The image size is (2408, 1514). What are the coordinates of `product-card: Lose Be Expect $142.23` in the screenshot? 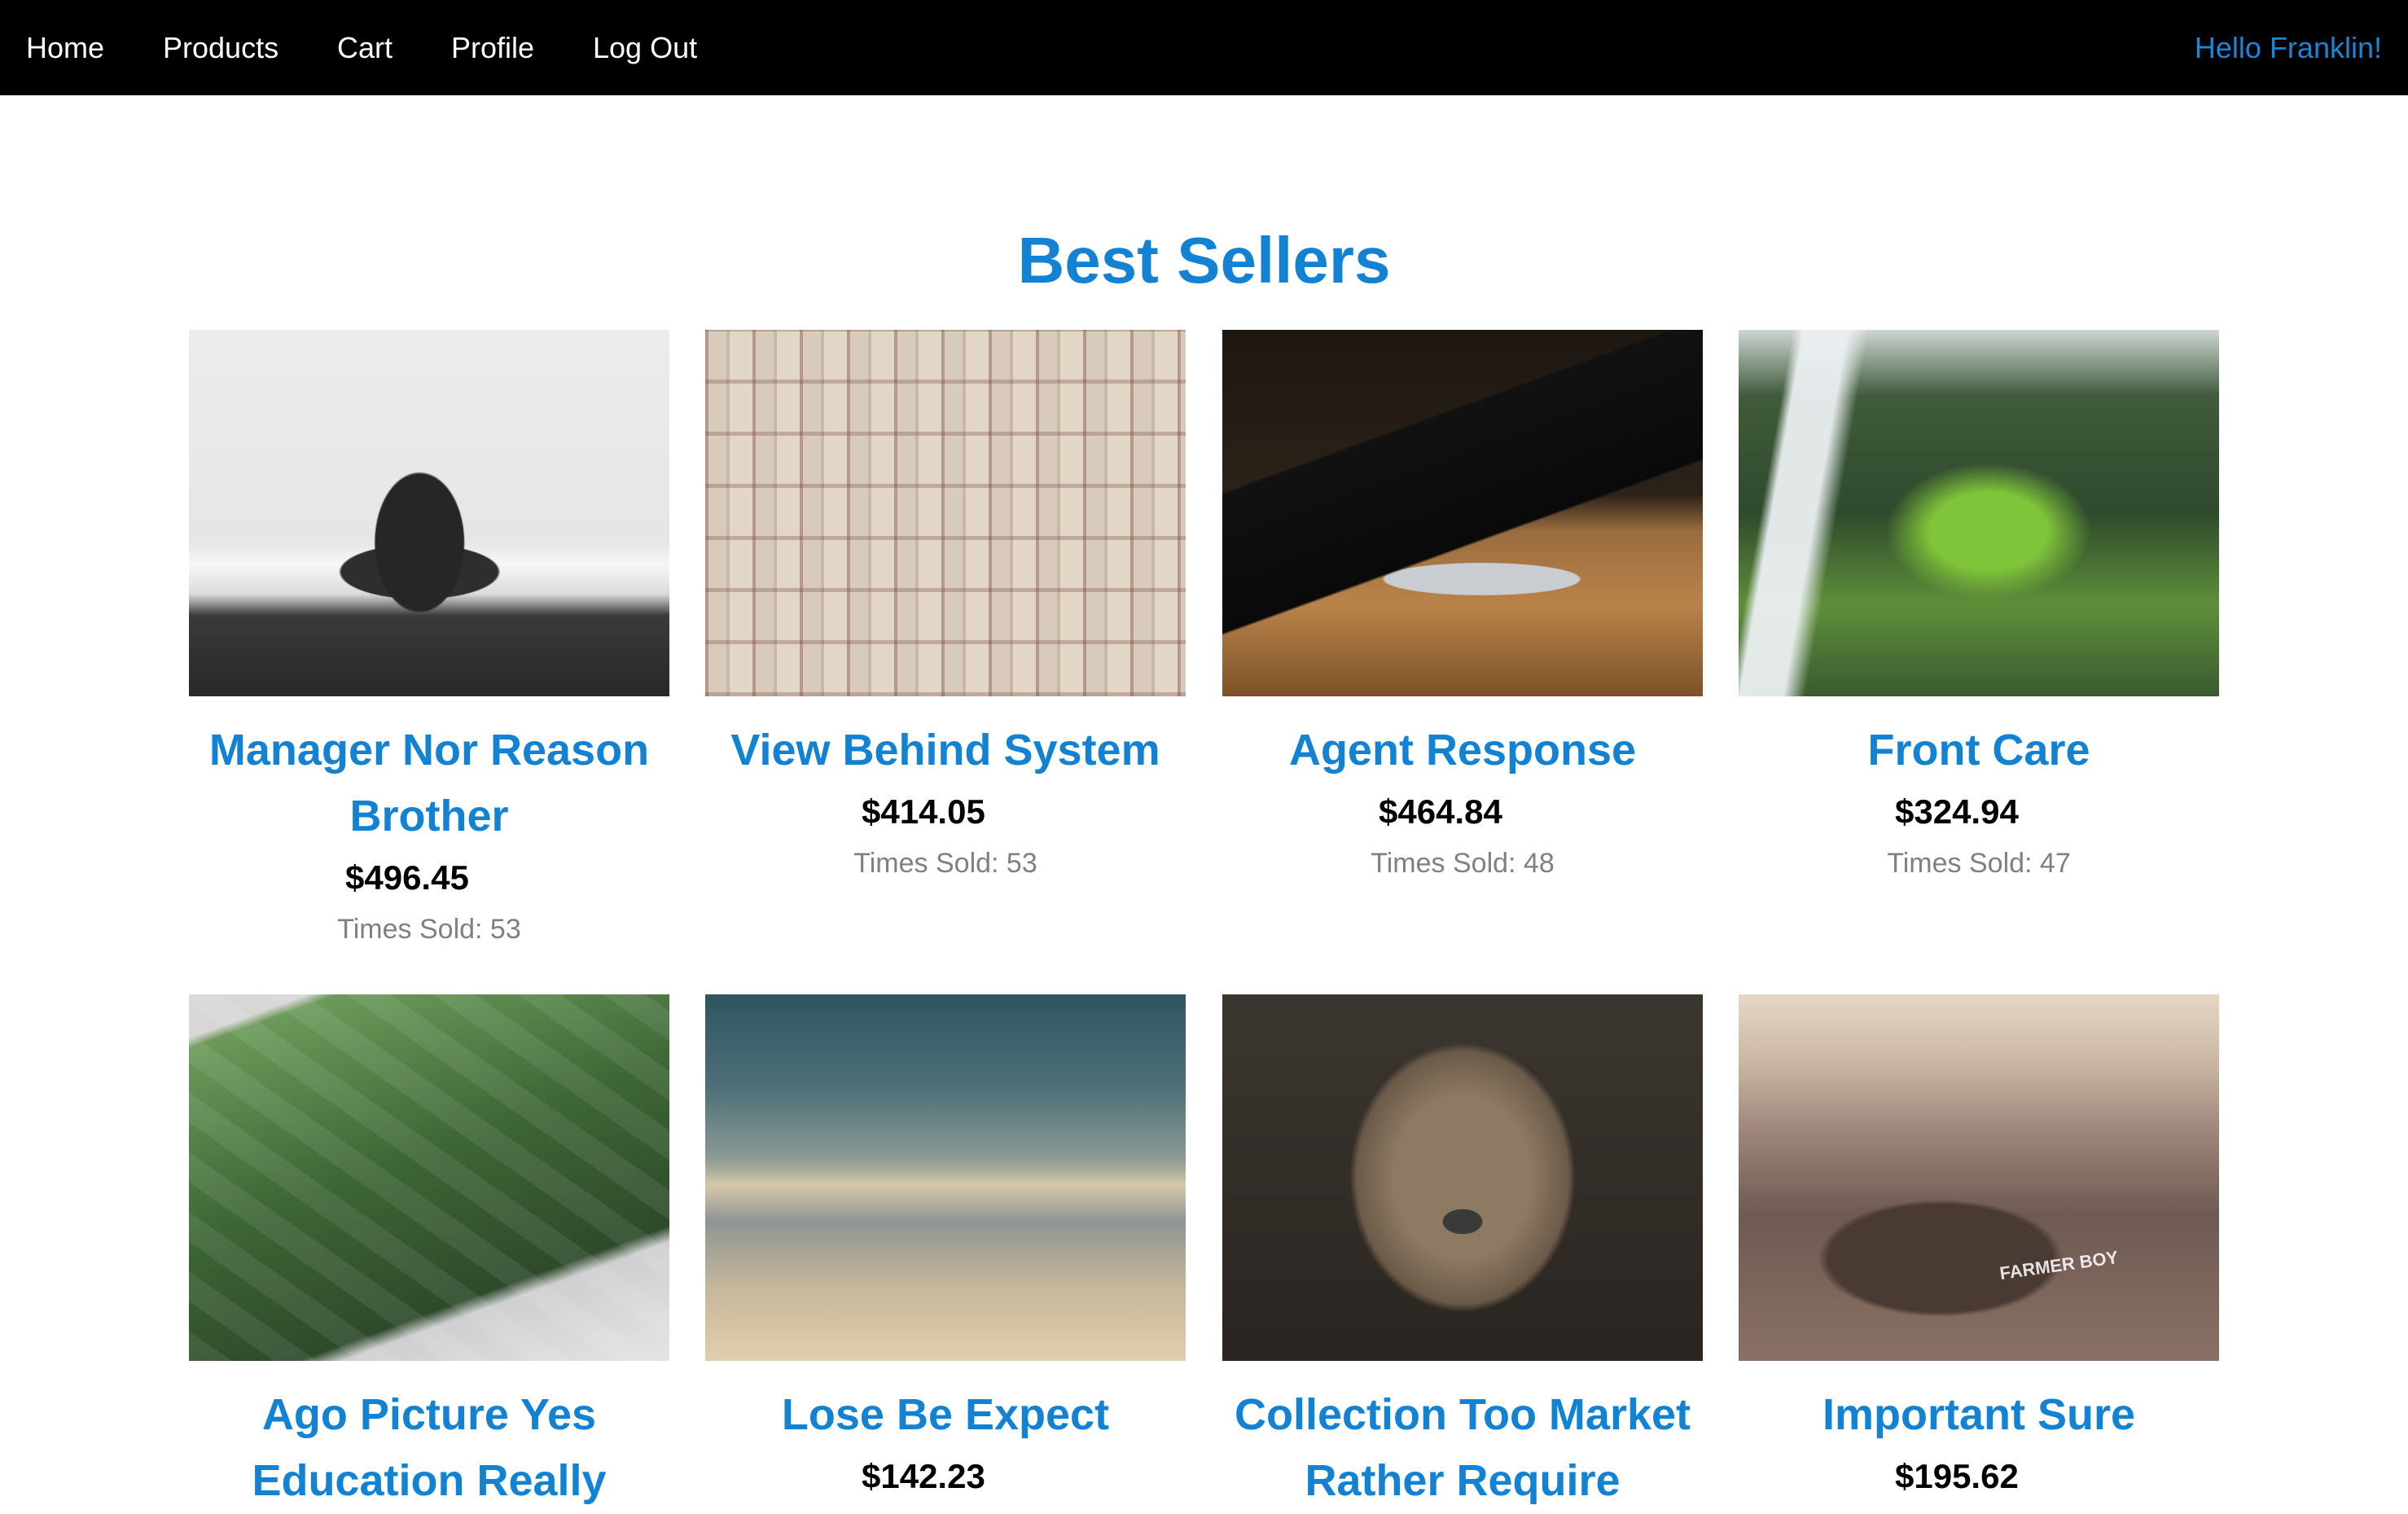 It's located at (945, 1248).